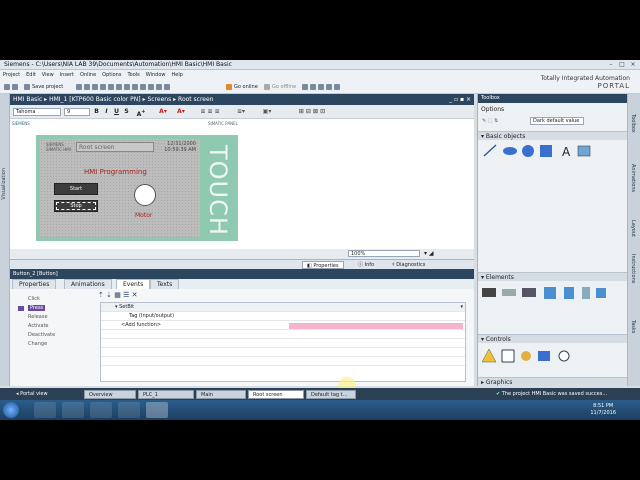  Describe the element at coordinates (76, 189) in the screenshot. I see `start-button: Start` at that location.